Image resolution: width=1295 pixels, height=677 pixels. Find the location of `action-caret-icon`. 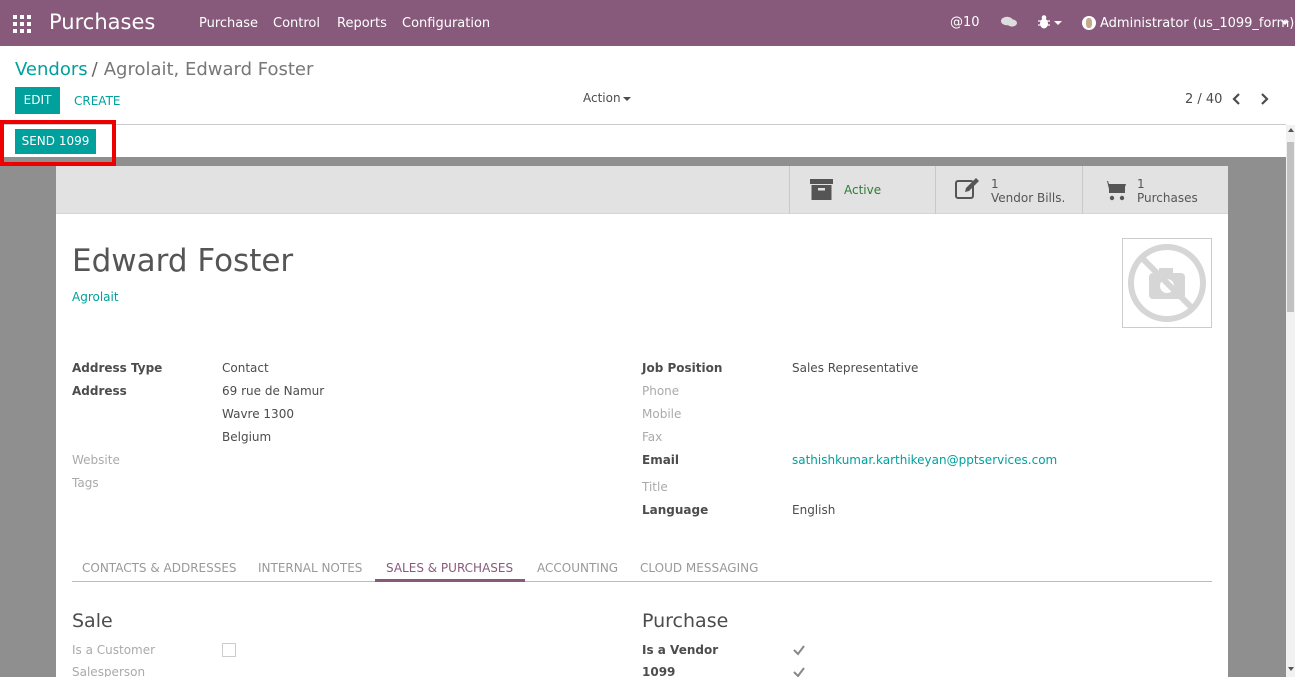

action-caret-icon is located at coordinates (626, 98).